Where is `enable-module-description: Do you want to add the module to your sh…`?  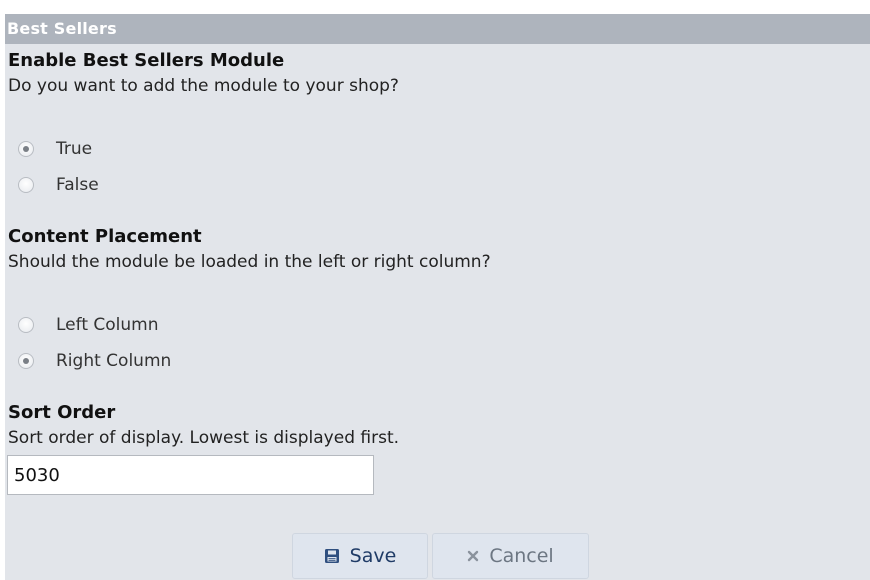 enable-module-description: Do you want to add the module to your sh… is located at coordinates (203, 86).